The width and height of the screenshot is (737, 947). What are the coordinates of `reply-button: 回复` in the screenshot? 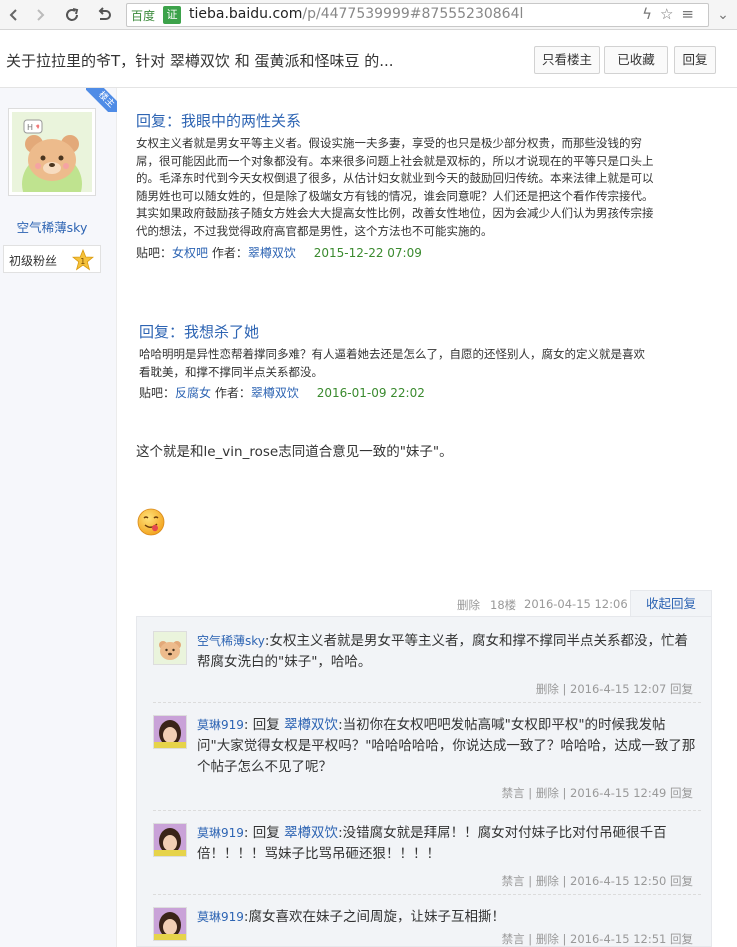 It's located at (695, 60).